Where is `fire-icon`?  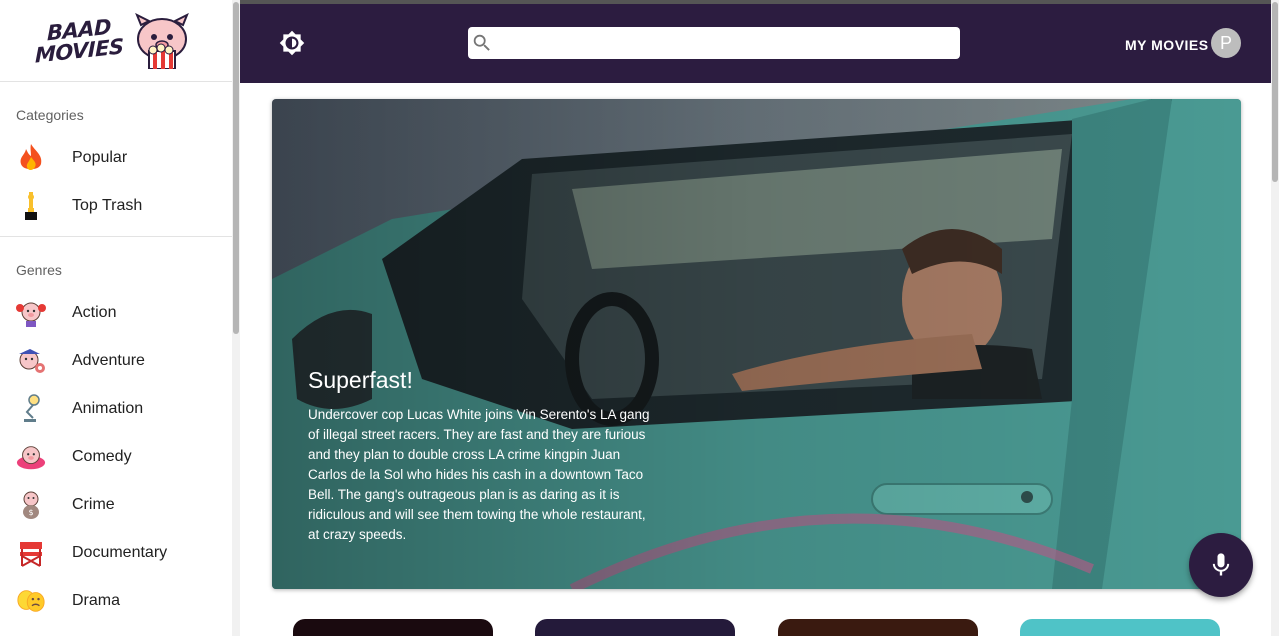
fire-icon is located at coordinates (31, 158).